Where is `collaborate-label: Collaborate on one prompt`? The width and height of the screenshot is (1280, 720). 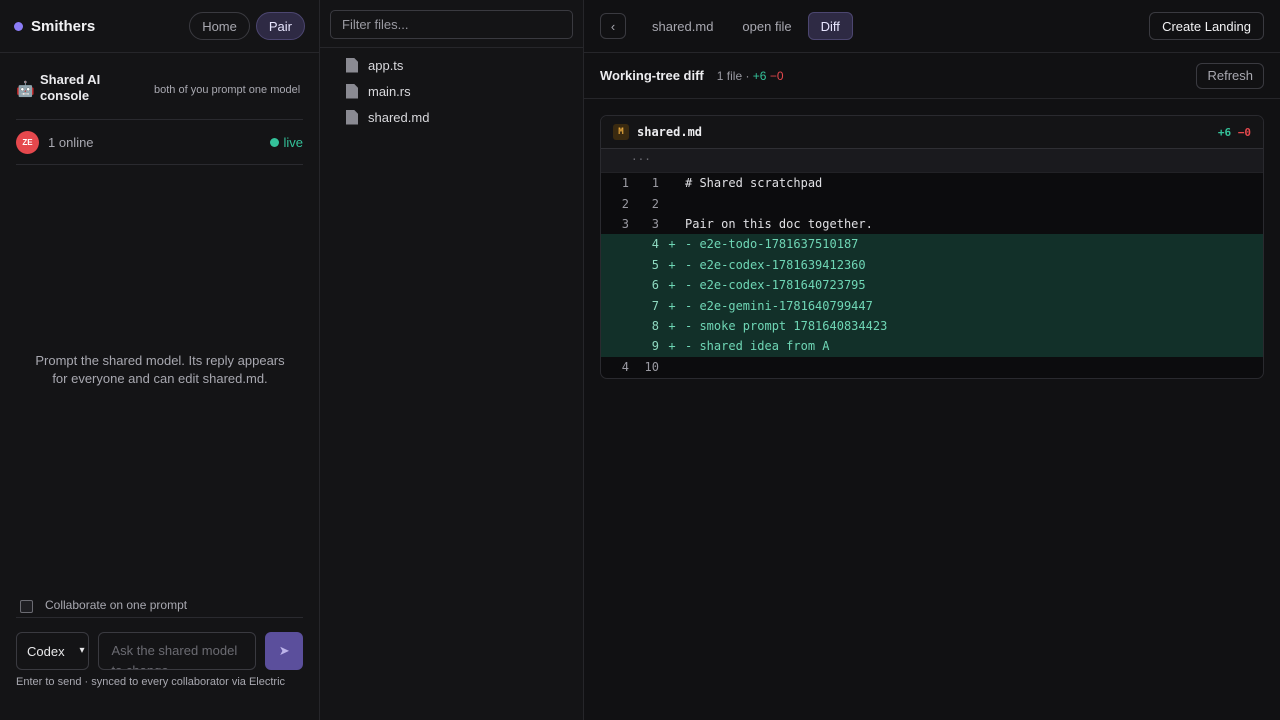
collaborate-label: Collaborate on one prompt is located at coordinates (116, 605).